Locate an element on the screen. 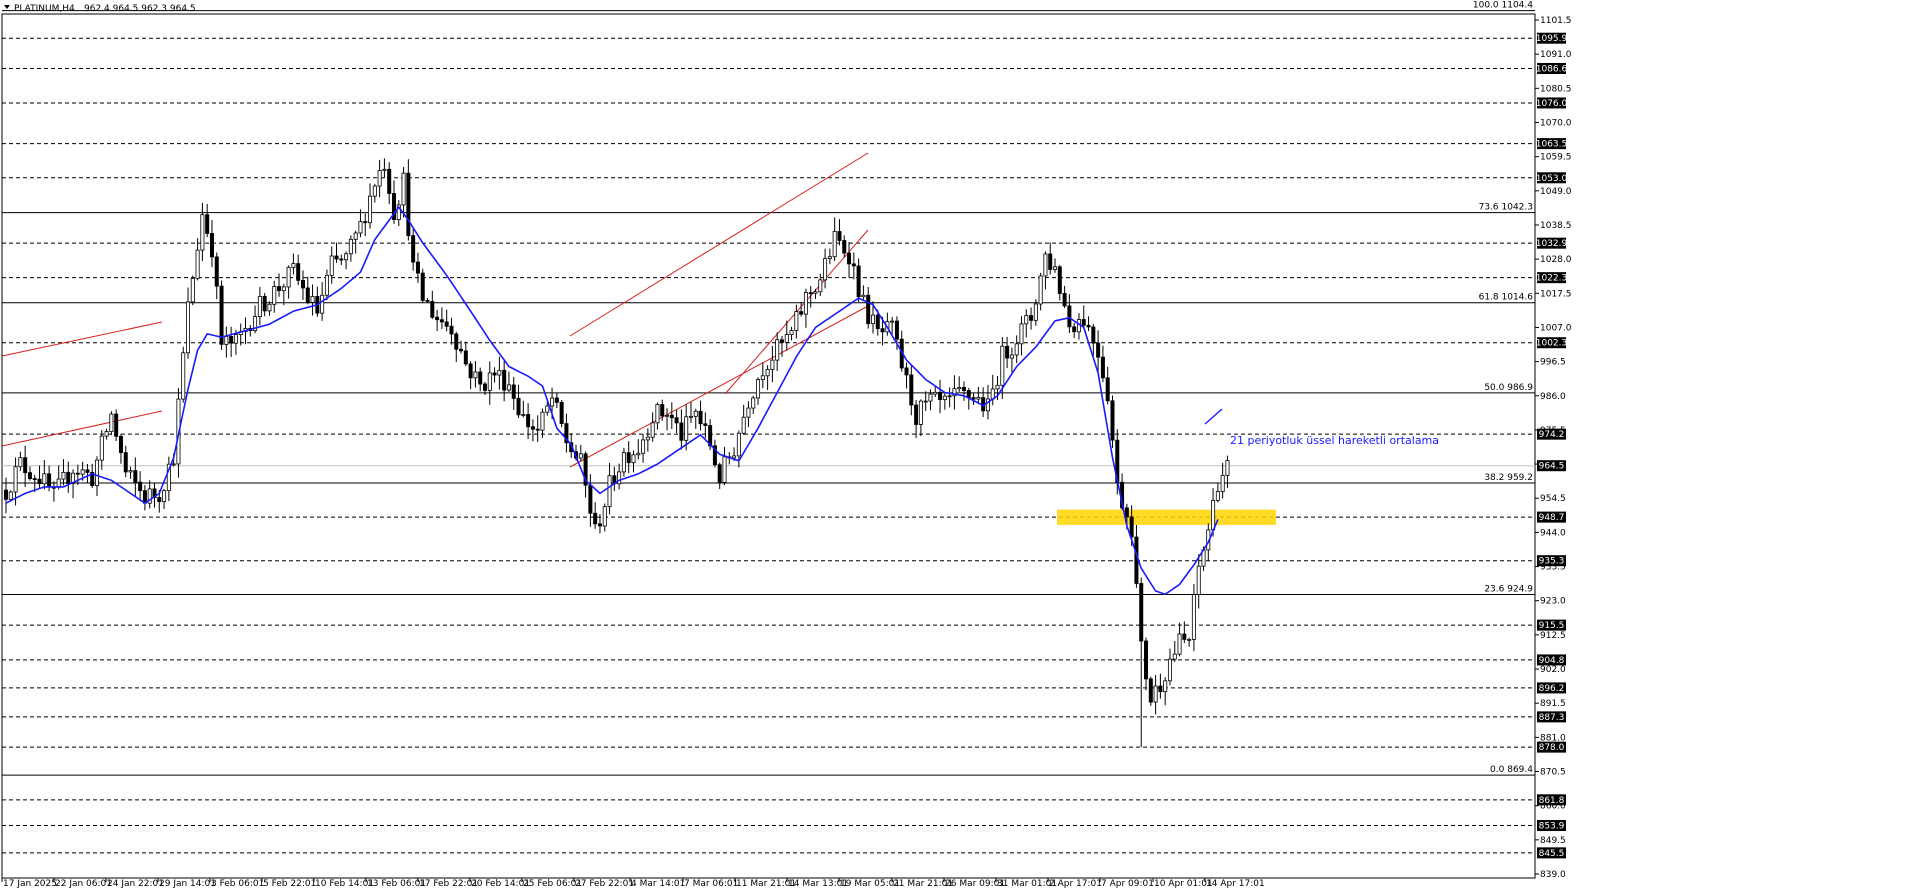  level-price-label: 1076.0 is located at coordinates (1552, 104).